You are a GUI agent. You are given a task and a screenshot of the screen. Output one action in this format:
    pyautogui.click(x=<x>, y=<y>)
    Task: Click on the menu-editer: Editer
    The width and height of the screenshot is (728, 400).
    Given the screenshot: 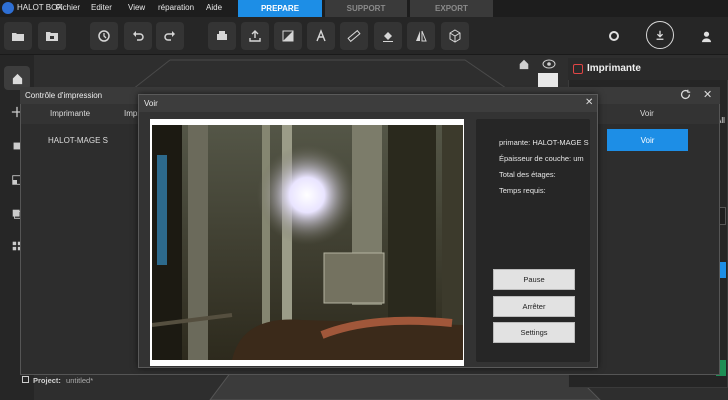 What is the action you would take?
    pyautogui.click(x=101, y=7)
    